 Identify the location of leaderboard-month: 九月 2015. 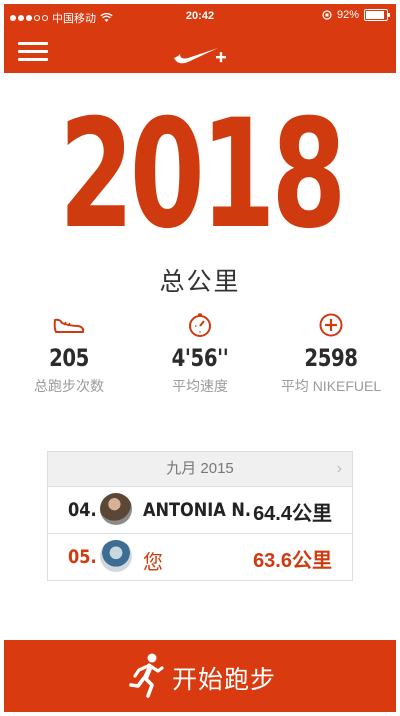
(200, 468).